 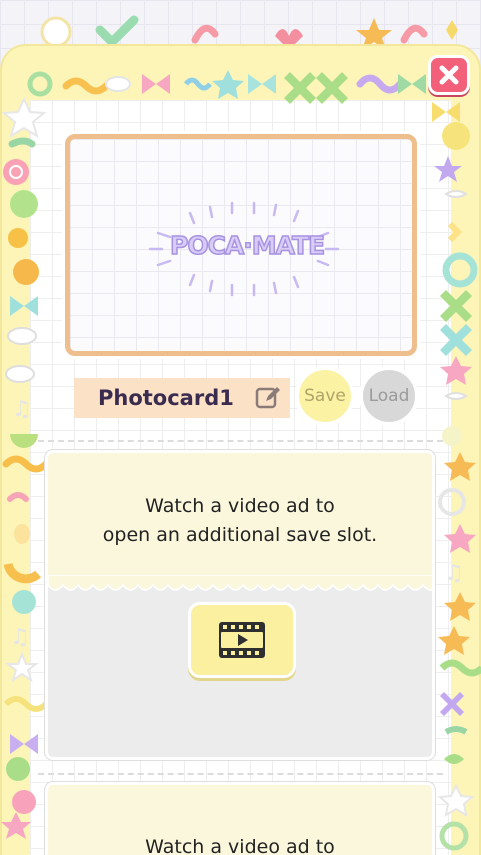 I want to click on film-icon, so click(x=242, y=640).